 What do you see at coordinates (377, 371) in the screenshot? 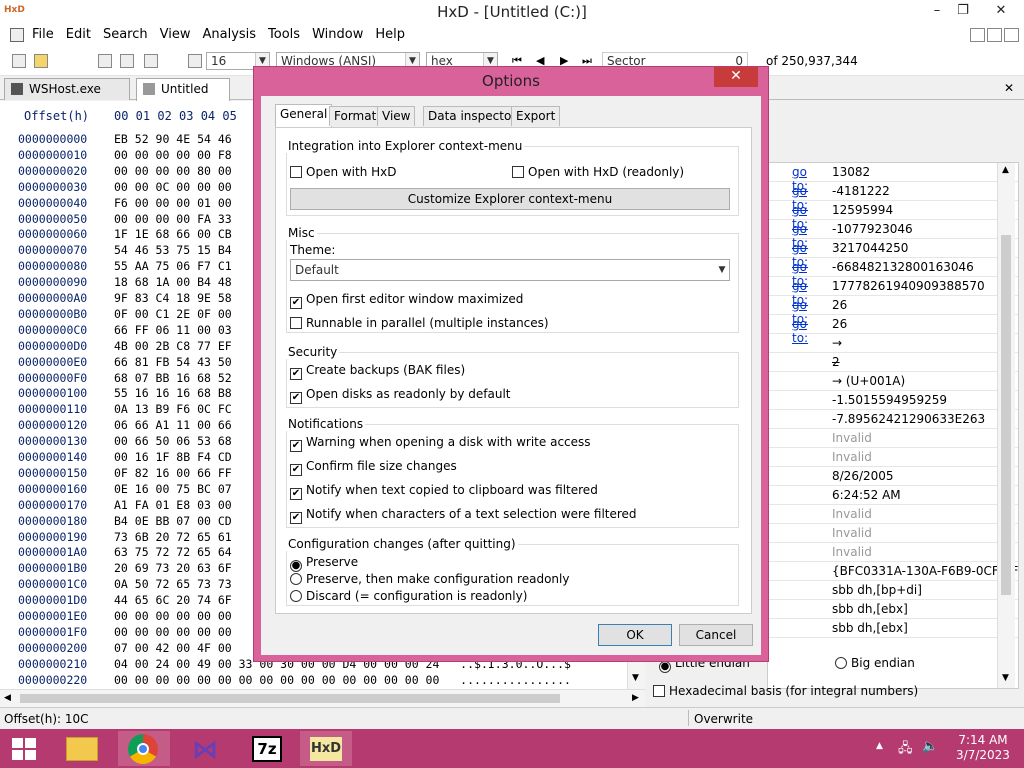
I see `create-backups-checkbox: ✔ Create backups (BAK files)` at bounding box center [377, 371].